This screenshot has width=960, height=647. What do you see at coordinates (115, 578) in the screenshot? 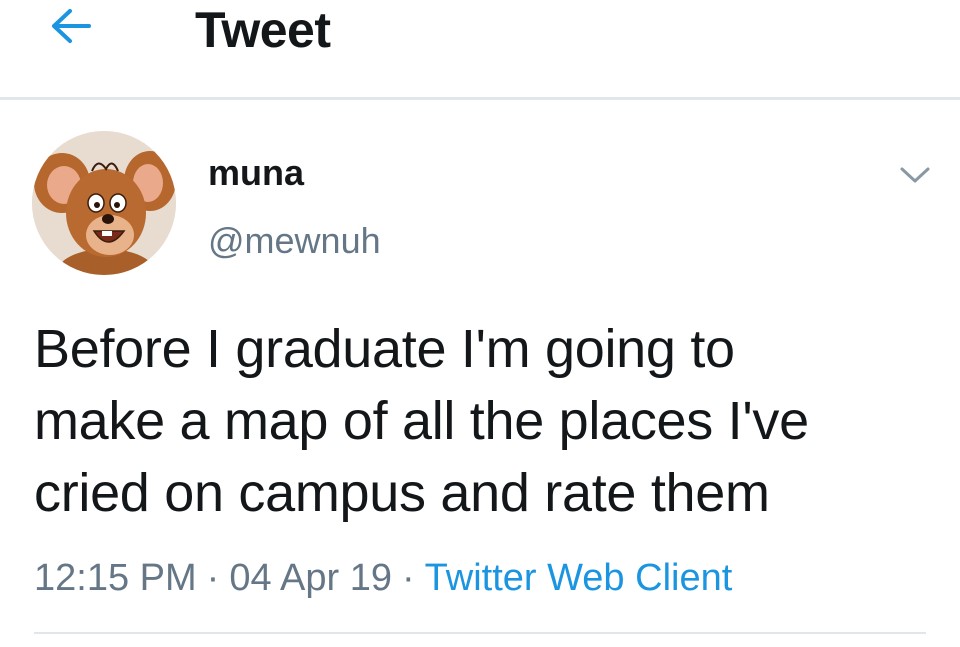
I see `tweet-time: 12:15 PM` at bounding box center [115, 578].